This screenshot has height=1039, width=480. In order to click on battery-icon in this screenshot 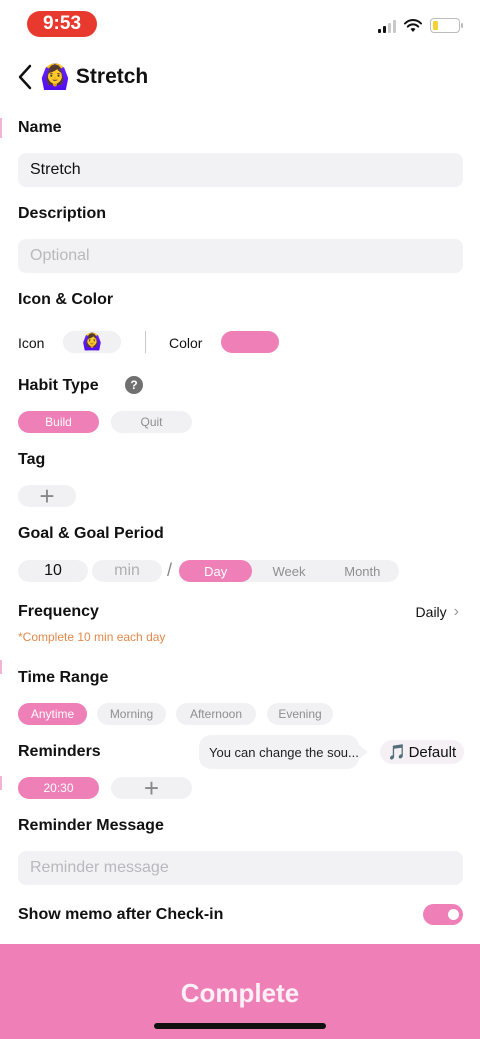, I will do `click(446, 25)`.